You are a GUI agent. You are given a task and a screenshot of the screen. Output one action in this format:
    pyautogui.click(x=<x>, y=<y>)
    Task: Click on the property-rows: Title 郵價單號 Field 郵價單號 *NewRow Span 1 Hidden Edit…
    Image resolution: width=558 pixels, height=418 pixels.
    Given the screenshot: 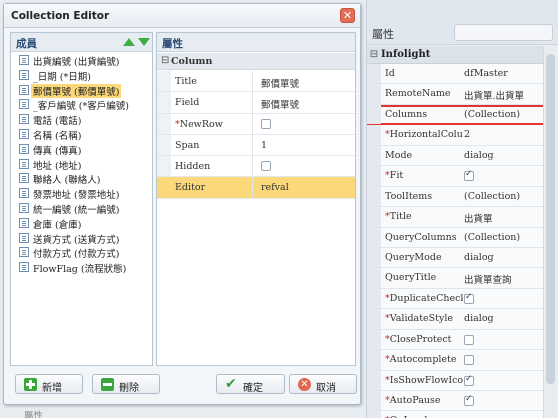 What is the action you would take?
    pyautogui.click(x=256, y=135)
    